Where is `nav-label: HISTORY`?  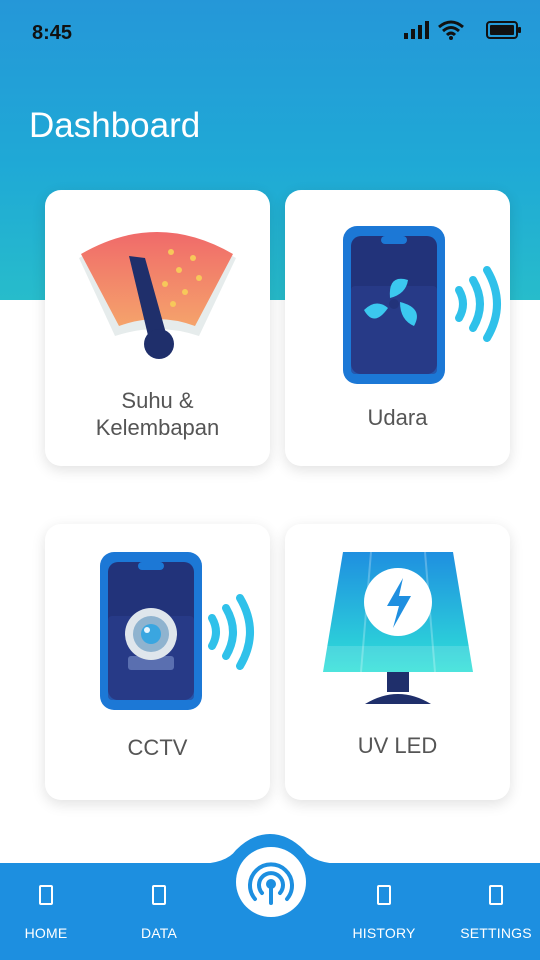
nav-label: HISTORY is located at coordinates (384, 933).